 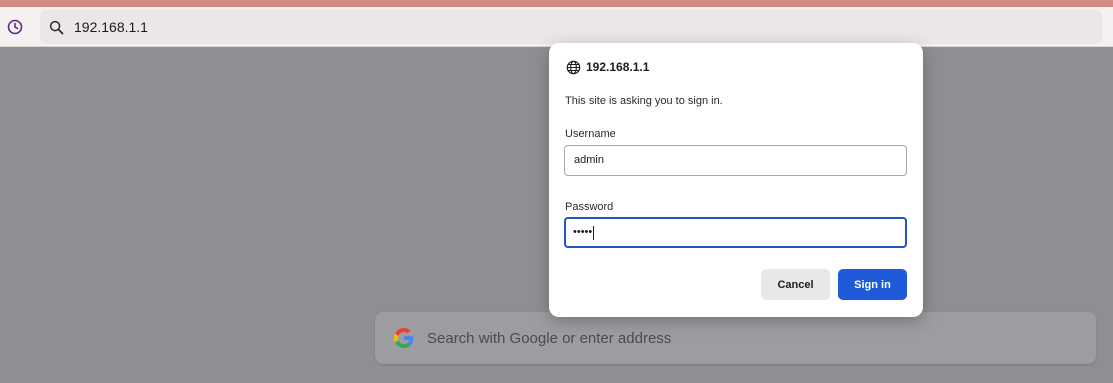 I want to click on url-field: 192.168.1.1, so click(x=571, y=27).